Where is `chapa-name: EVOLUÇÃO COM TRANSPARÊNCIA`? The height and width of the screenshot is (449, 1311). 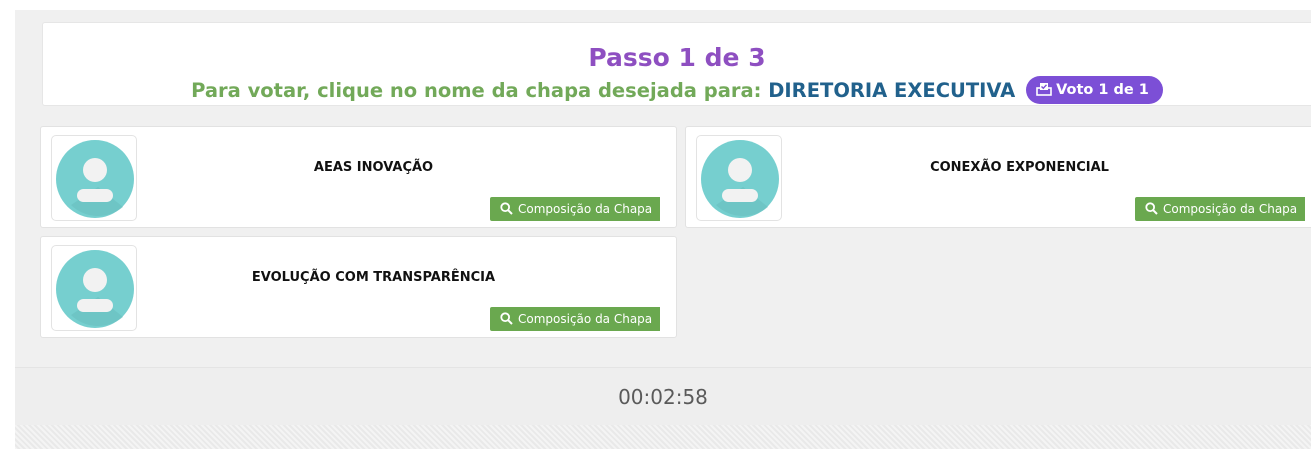
chapa-name: EVOLUÇÃO COM TRANSPARÊNCIA is located at coordinates (358, 277).